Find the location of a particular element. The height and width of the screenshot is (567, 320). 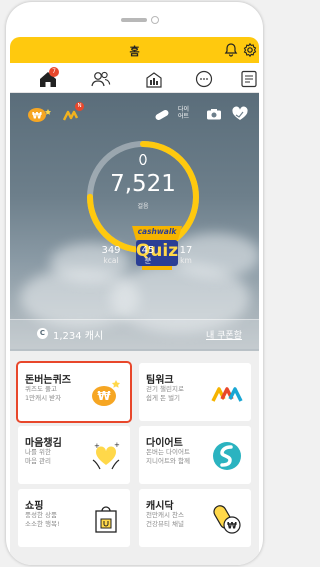

cash-coin-icon: ₩ is located at coordinates (39, 115).